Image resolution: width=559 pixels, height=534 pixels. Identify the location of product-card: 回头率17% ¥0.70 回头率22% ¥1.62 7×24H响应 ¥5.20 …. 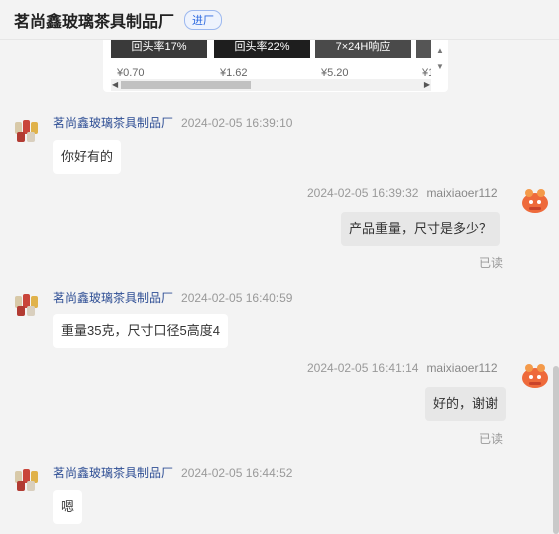
(275, 66).